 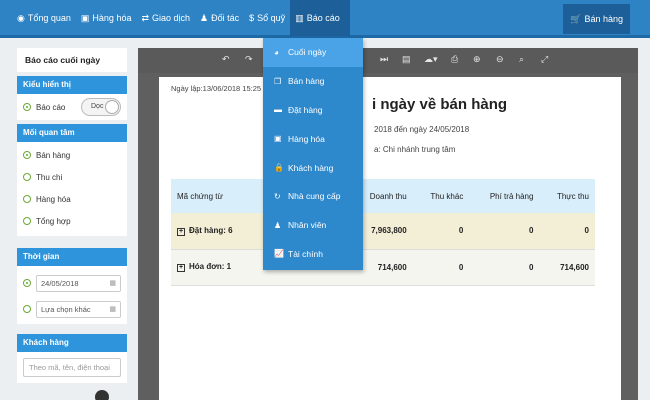 What do you see at coordinates (51, 107) in the screenshot?
I see `radio-label: Báo cáo` at bounding box center [51, 107].